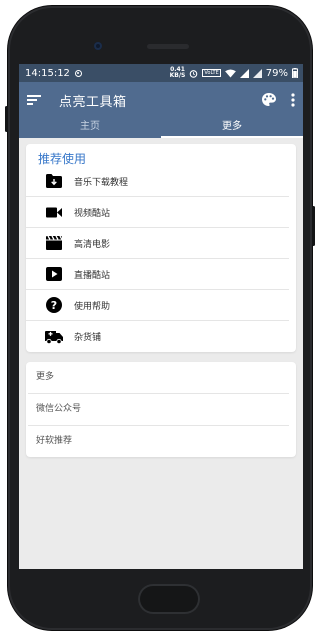  Describe the element at coordinates (276, 73) in the screenshot. I see `battery-percent: 79%` at that location.